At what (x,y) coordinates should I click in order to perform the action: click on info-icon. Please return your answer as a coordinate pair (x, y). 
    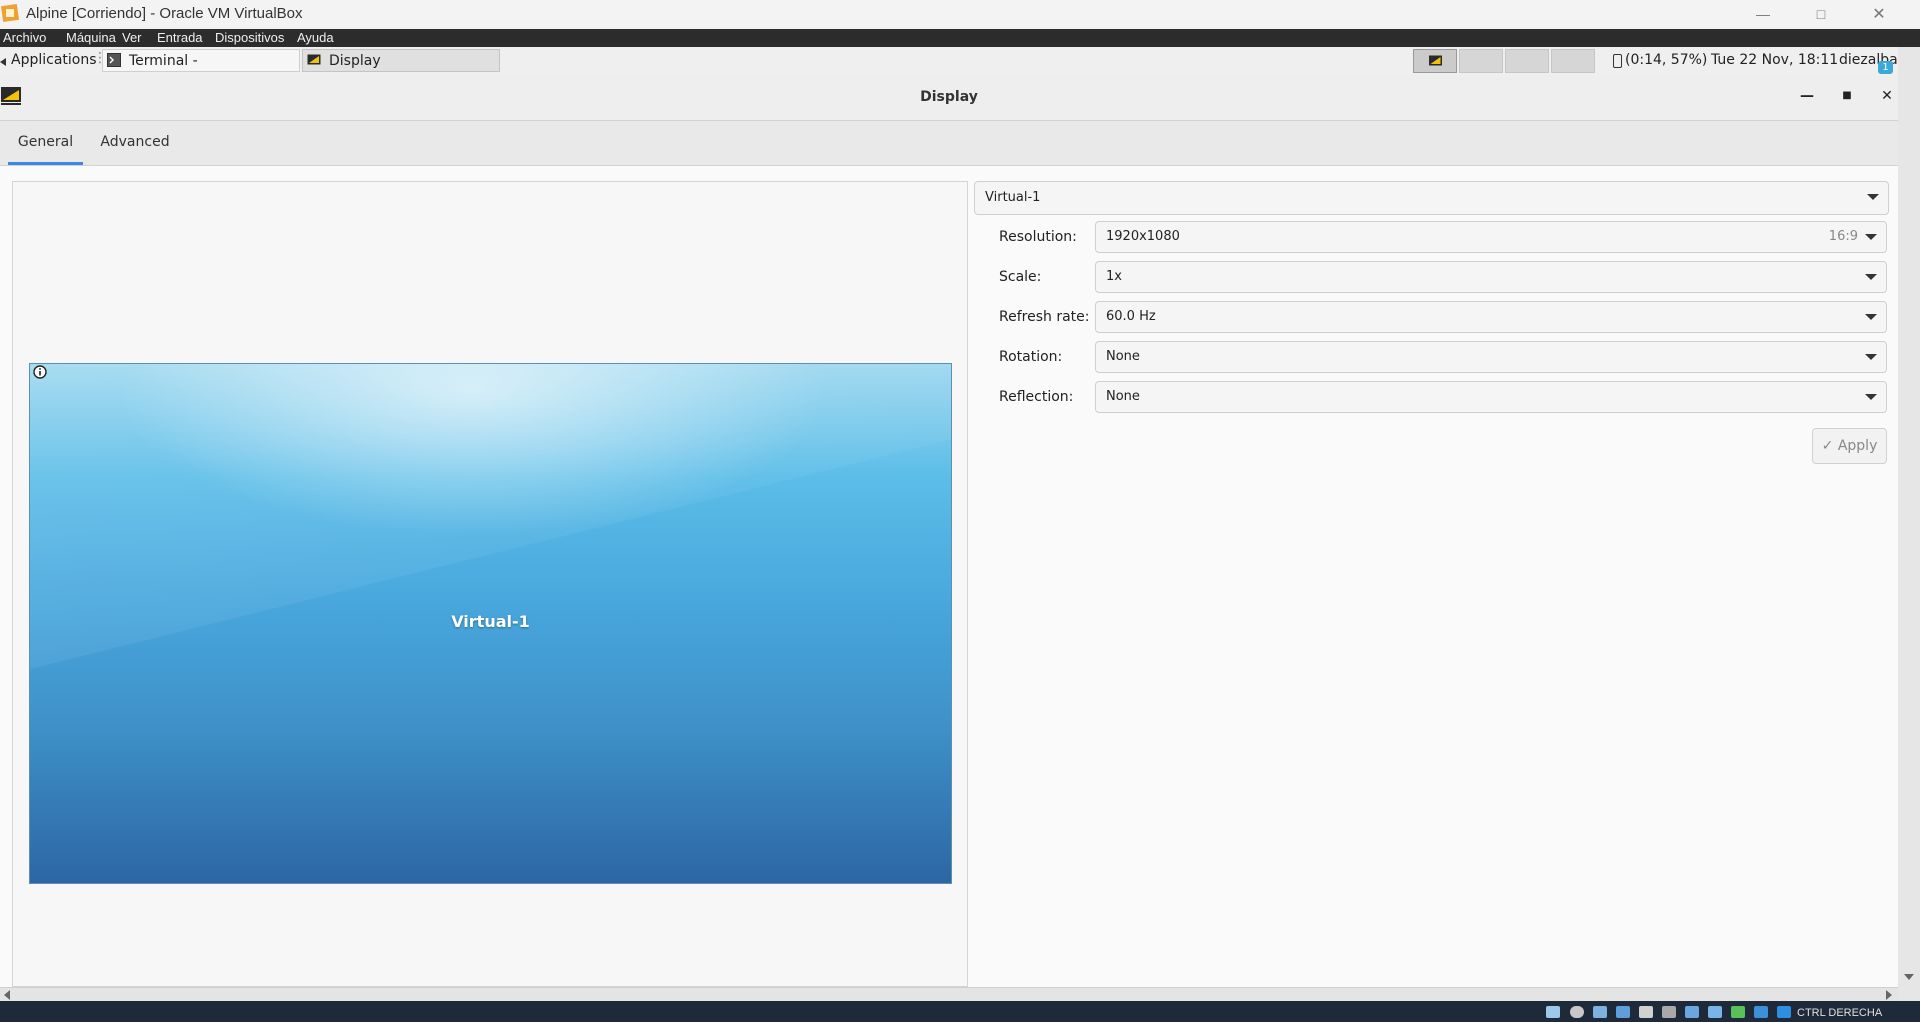
    Looking at the image, I should click on (40, 372).